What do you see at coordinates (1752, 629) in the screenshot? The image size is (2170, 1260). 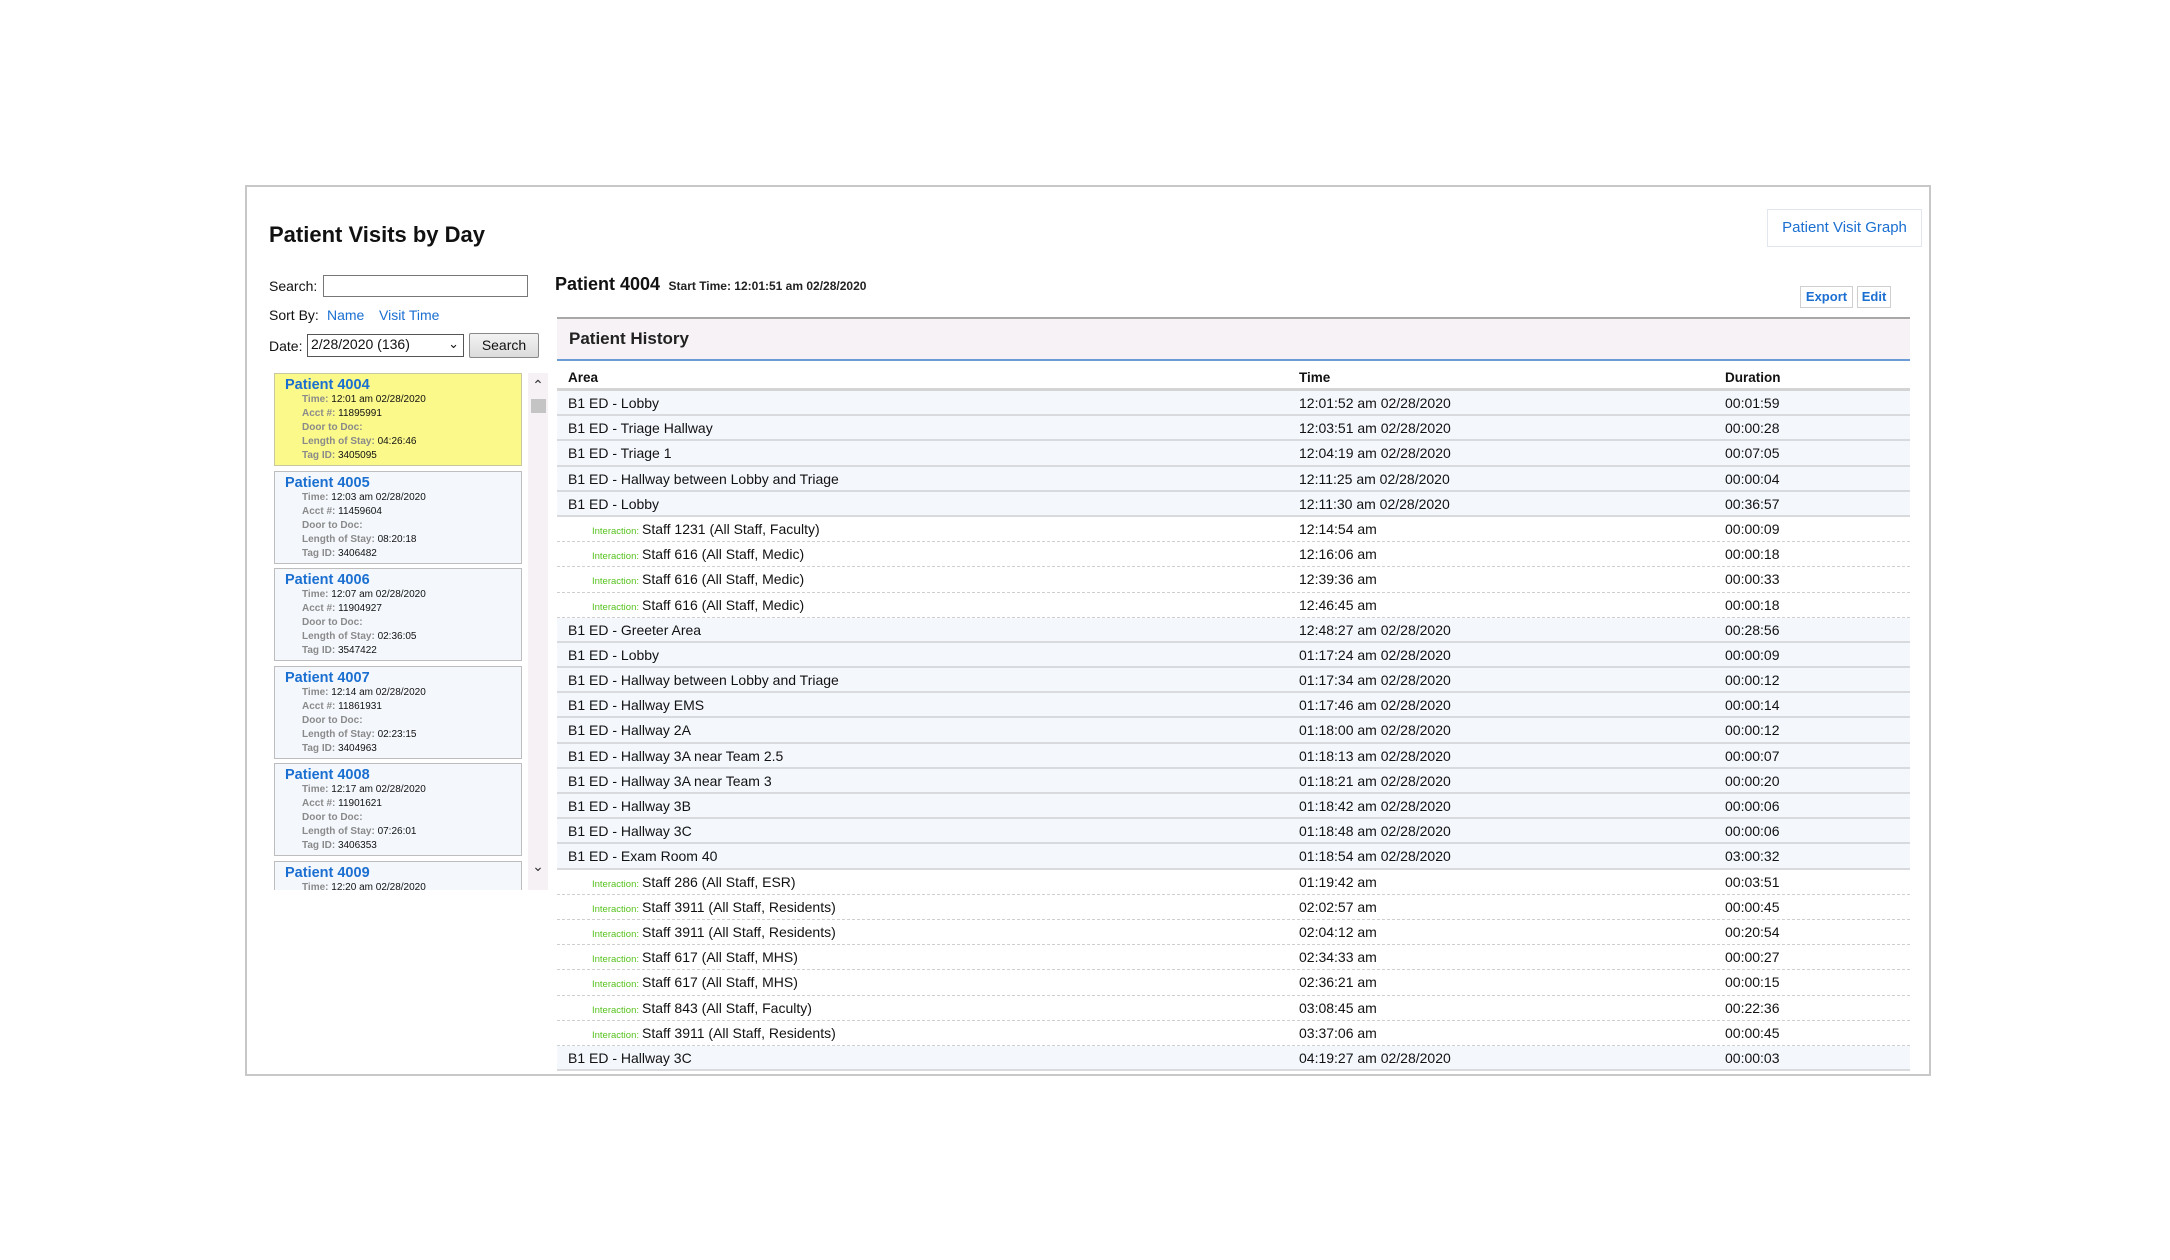 I see `cell-duration: 00:28:56` at bounding box center [1752, 629].